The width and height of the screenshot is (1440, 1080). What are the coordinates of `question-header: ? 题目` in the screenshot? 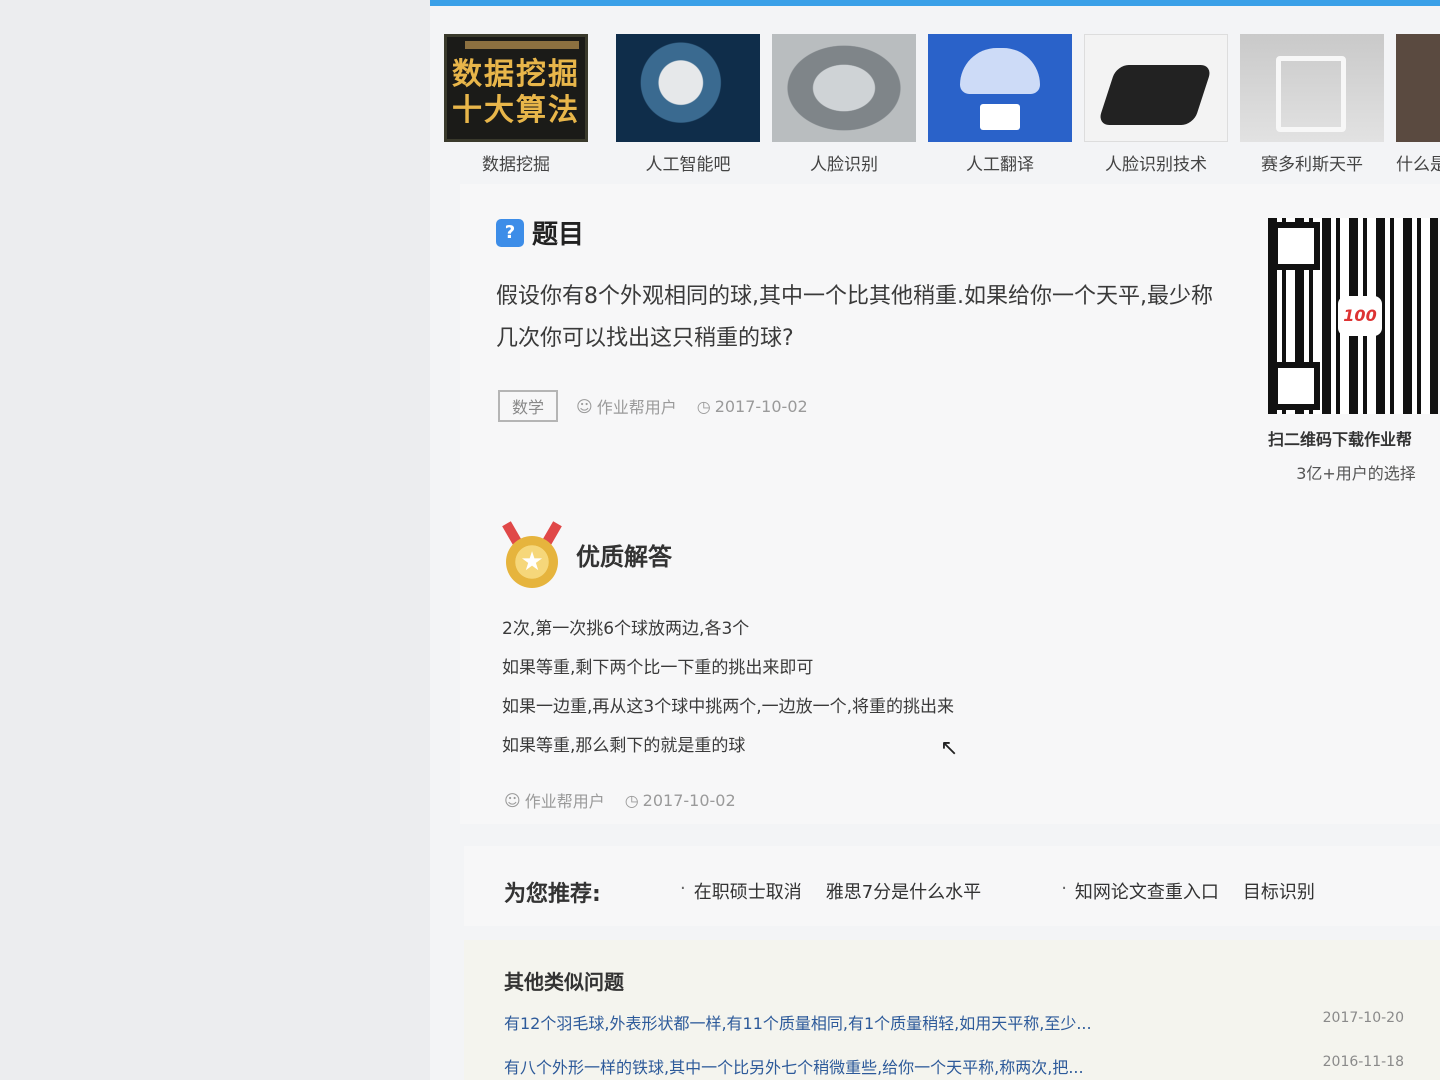 It's located at (540, 232).